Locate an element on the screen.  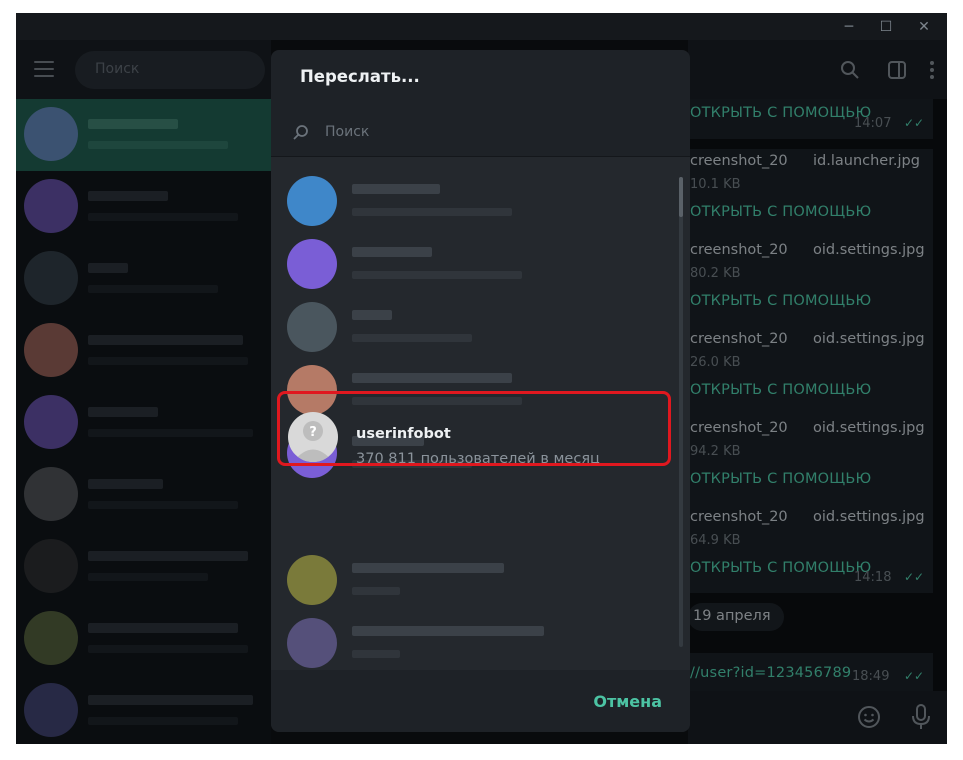
dialog-search-input: Поиск is located at coordinates (480, 135).